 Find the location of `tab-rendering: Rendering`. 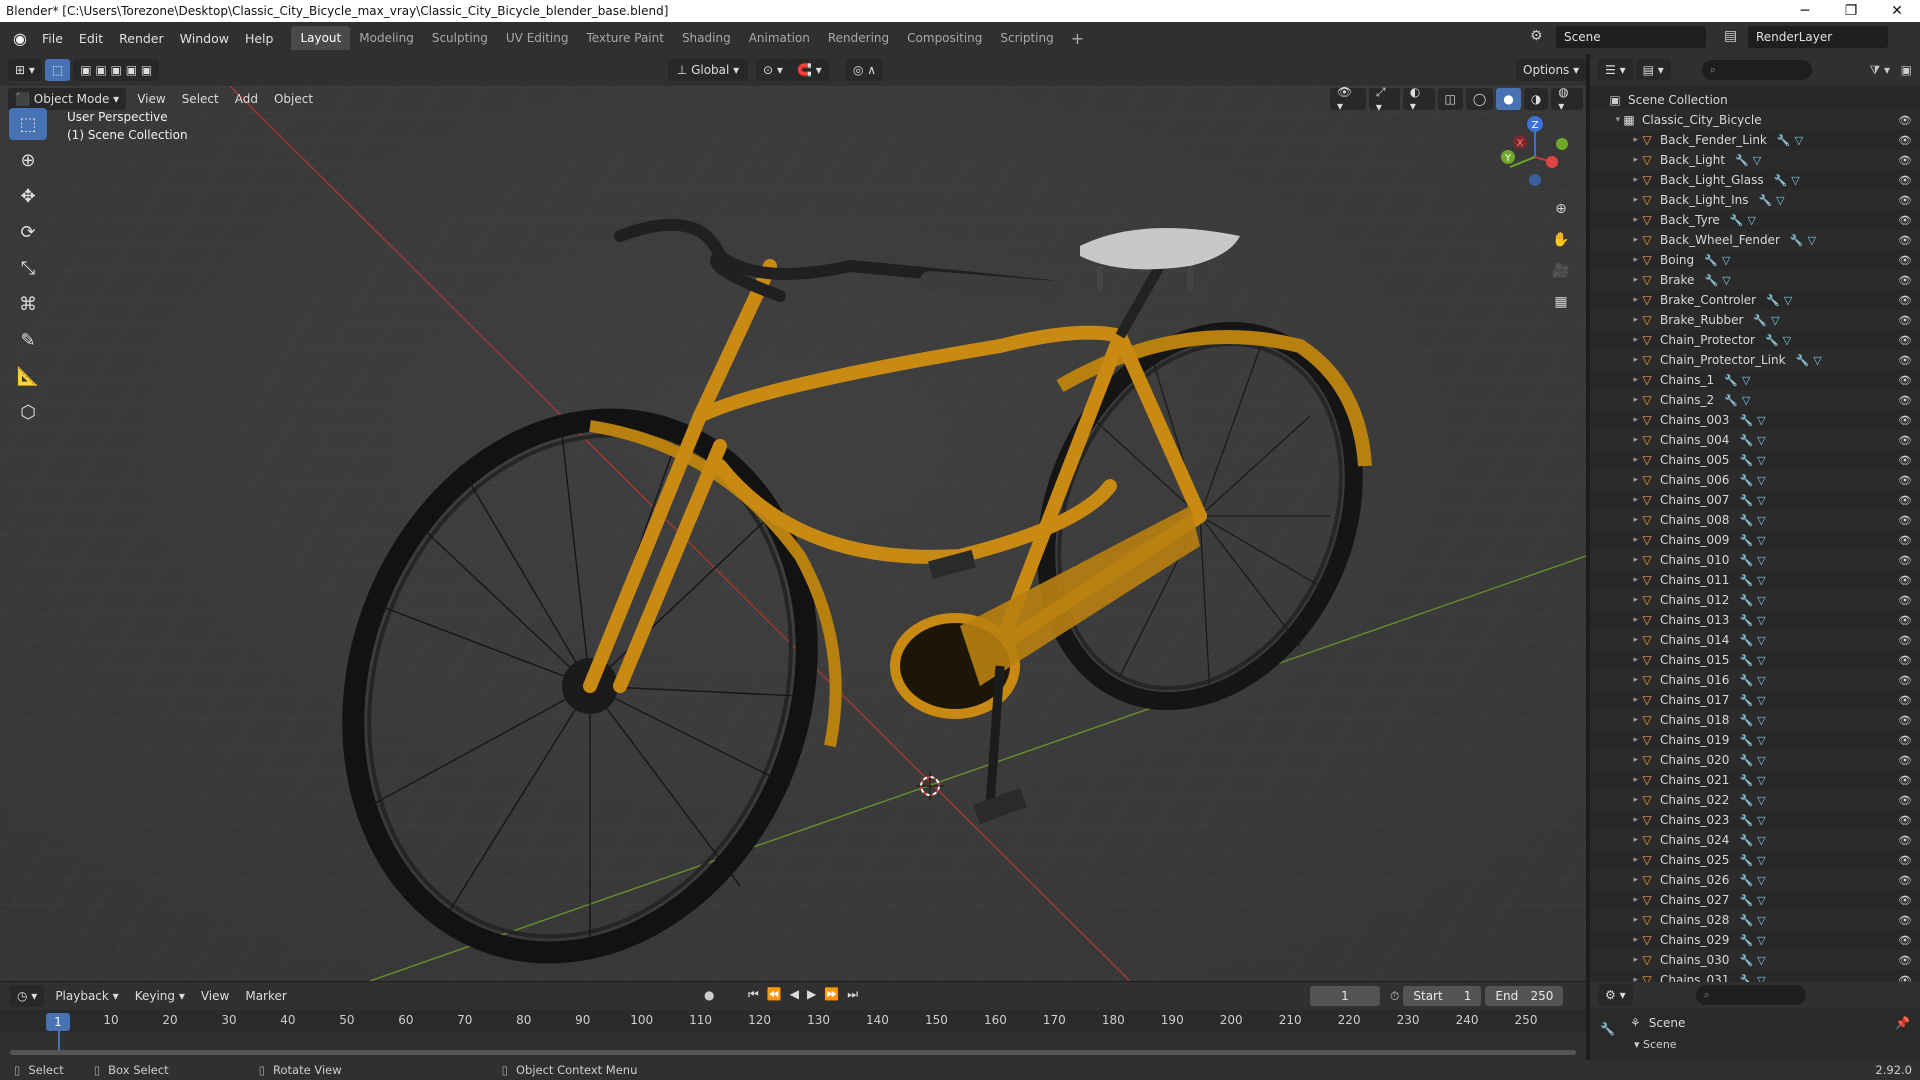

tab-rendering: Rendering is located at coordinates (858, 38).